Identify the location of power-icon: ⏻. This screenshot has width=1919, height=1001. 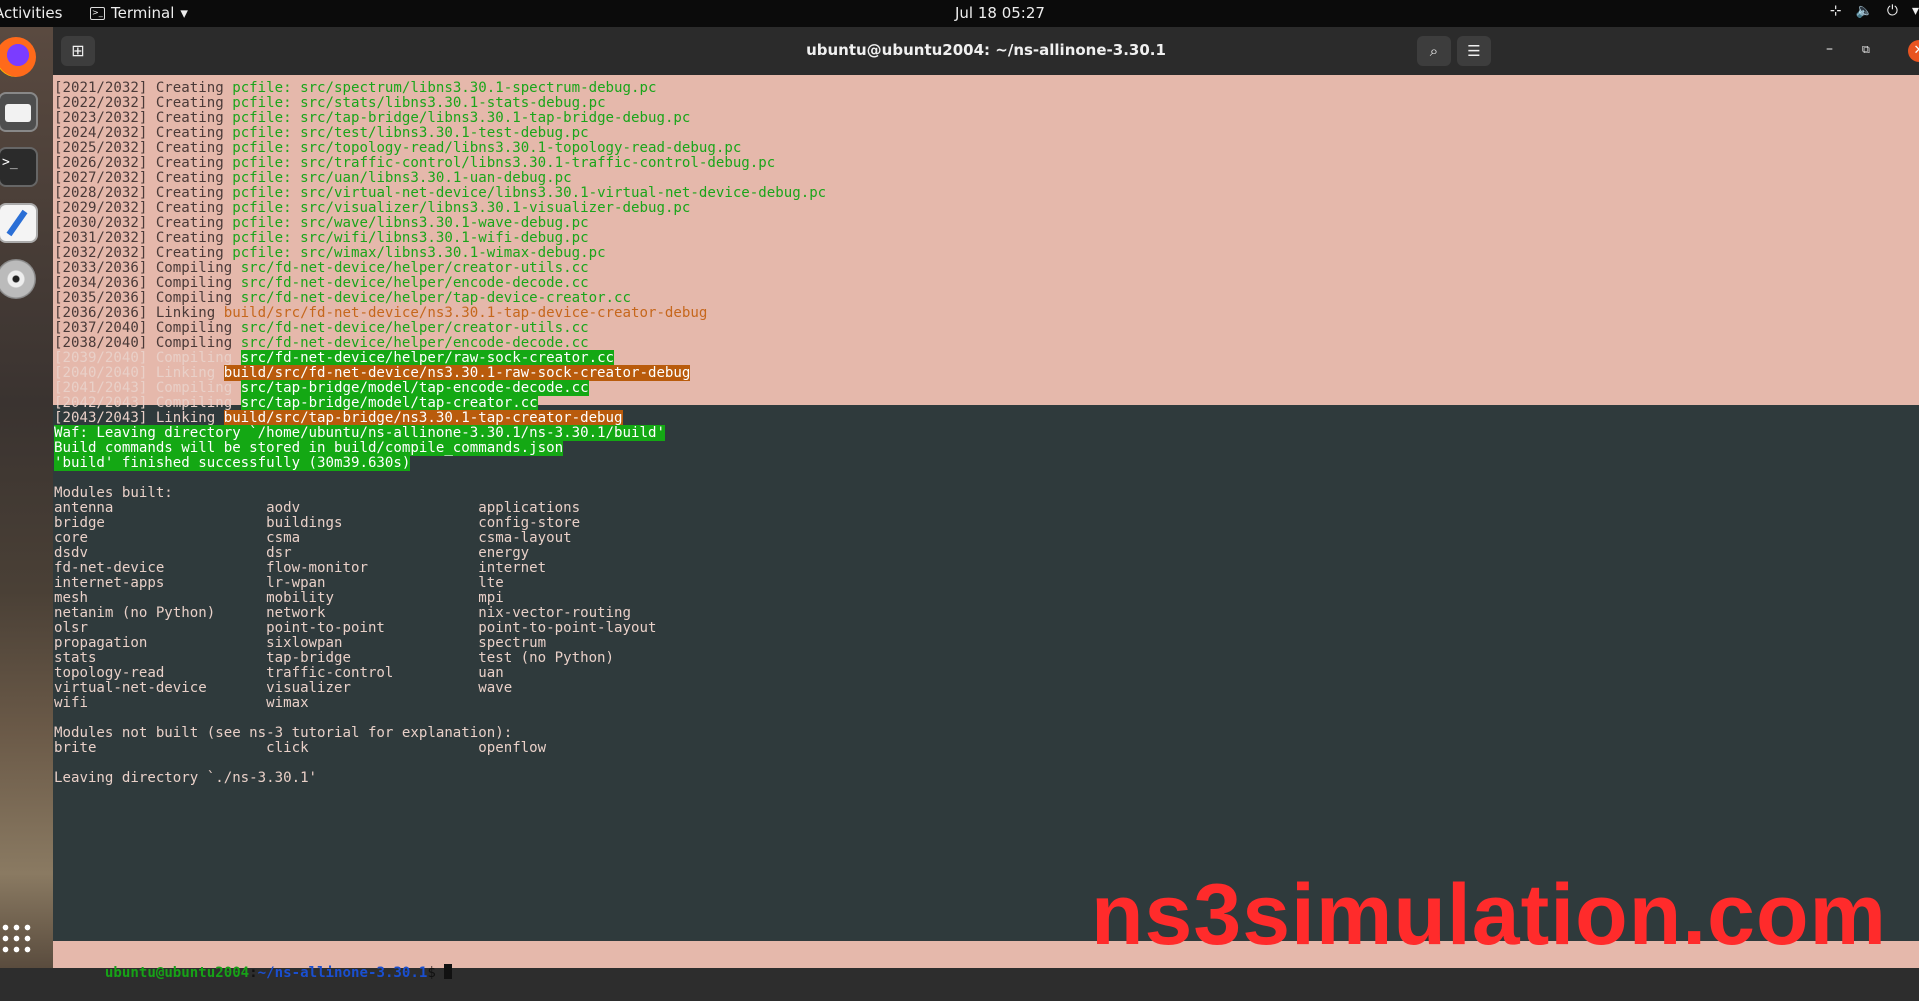
(1892, 11).